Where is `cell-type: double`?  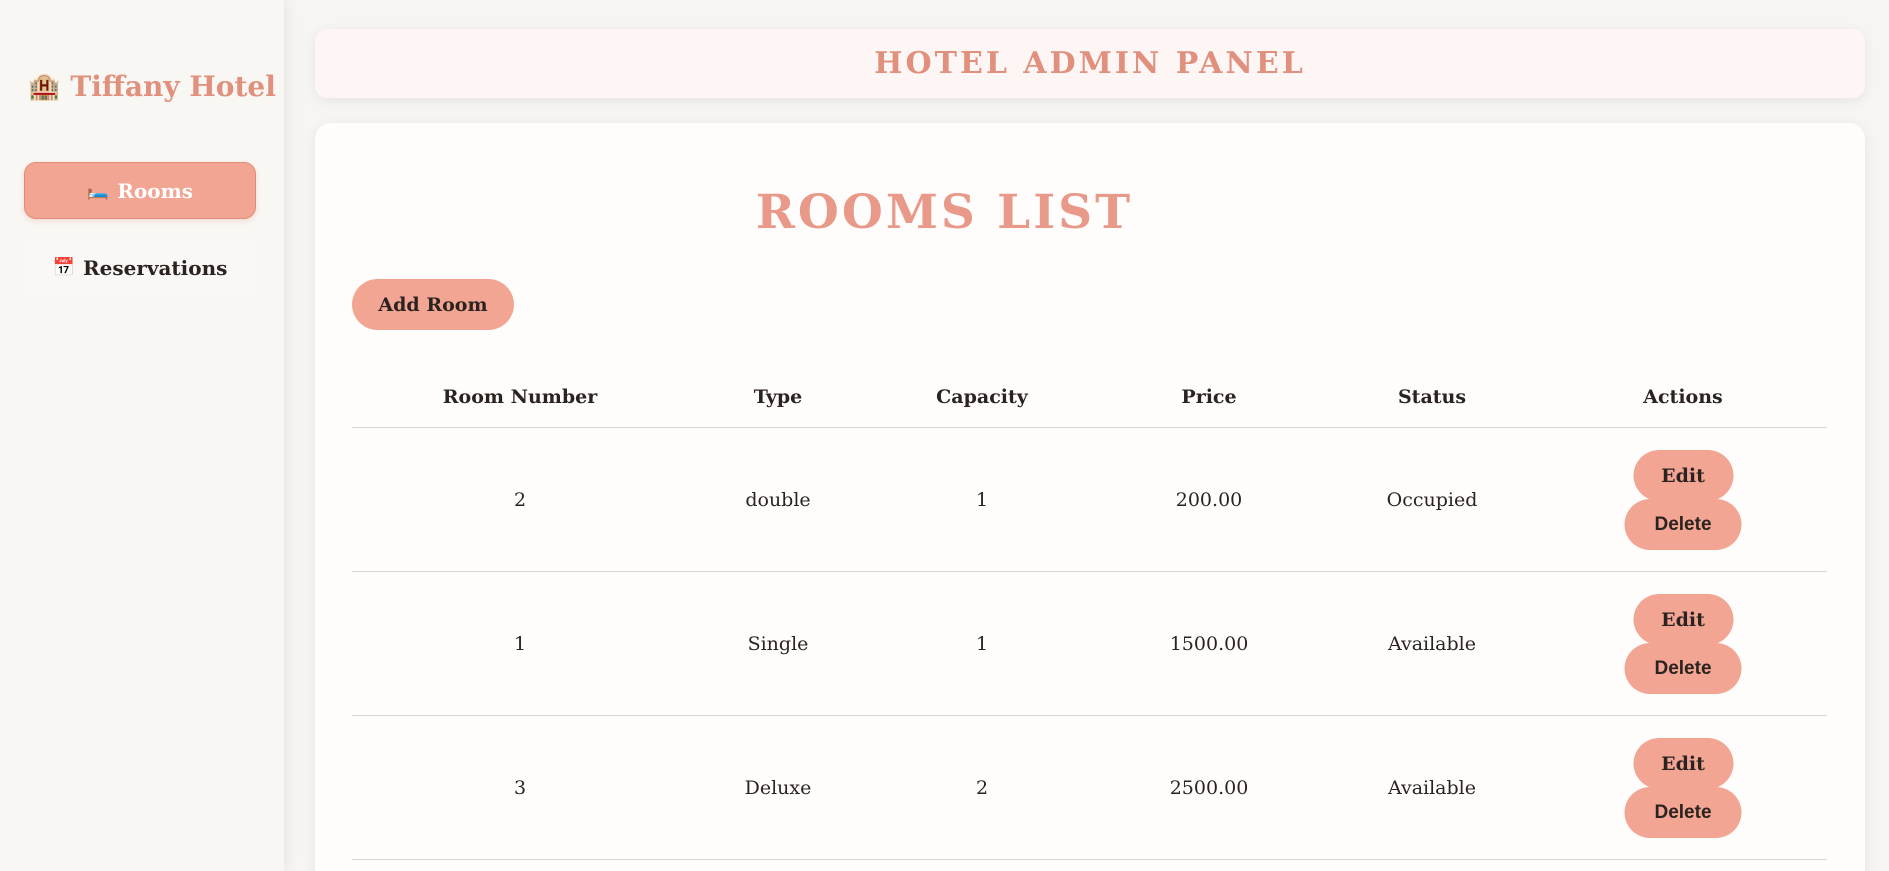 cell-type: double is located at coordinates (778, 500).